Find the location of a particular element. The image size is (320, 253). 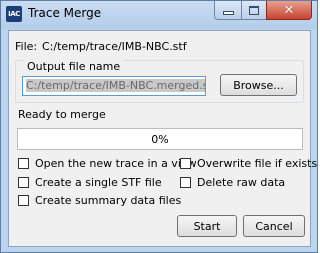

delete-raw-checkbox: Delete raw data is located at coordinates (232, 182).